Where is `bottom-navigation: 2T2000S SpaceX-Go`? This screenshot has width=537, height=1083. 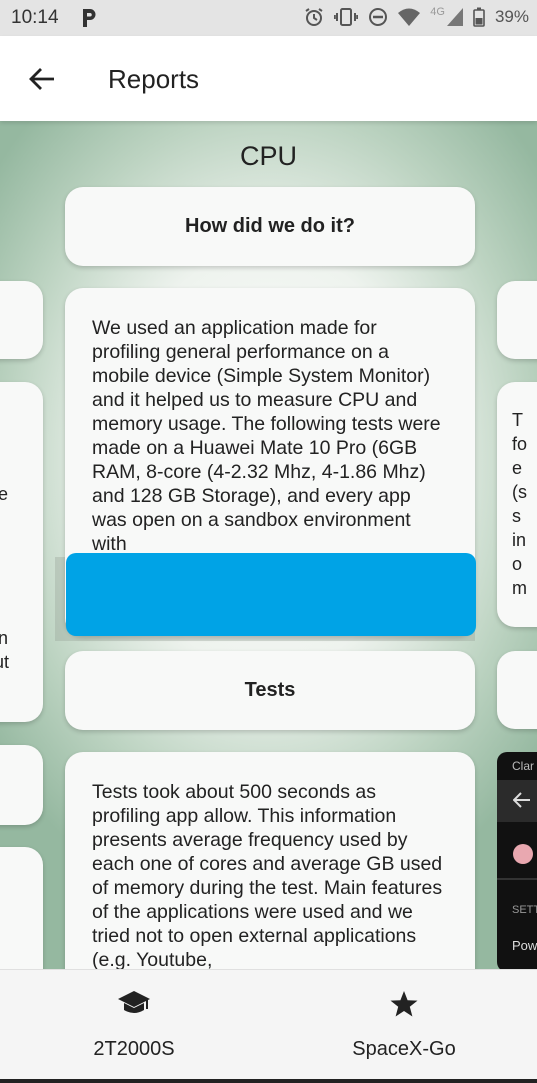 bottom-navigation: 2T2000S SpaceX-Go is located at coordinates (268, 1026).